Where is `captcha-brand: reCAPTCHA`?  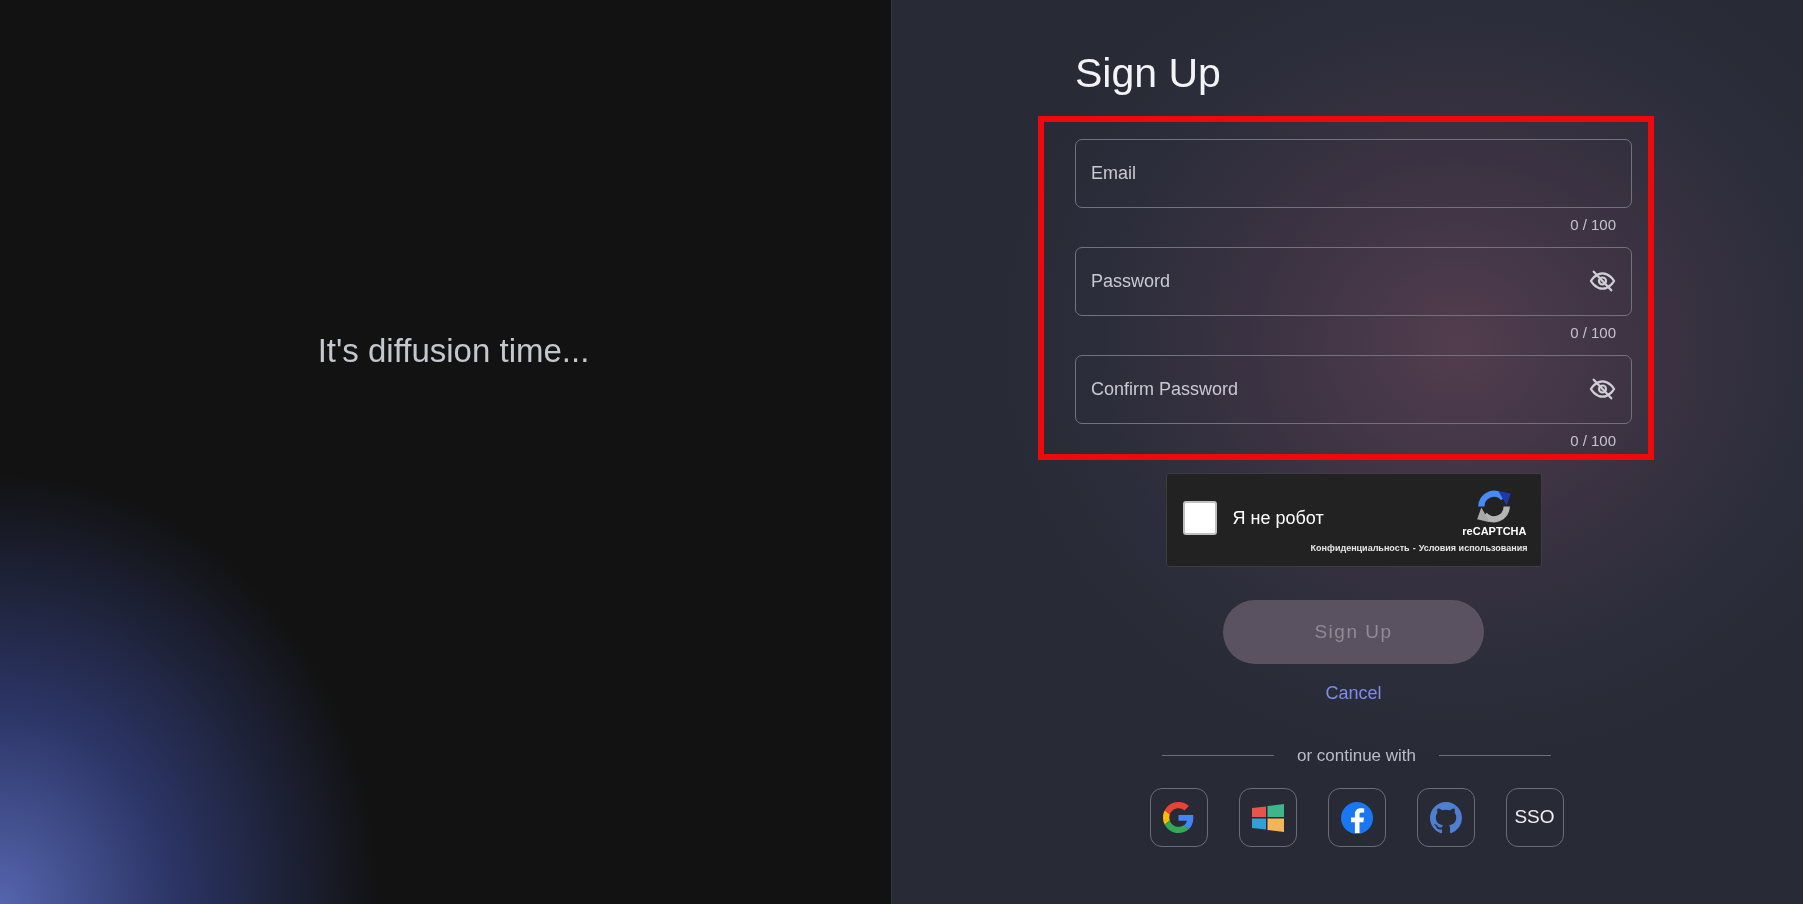 captcha-brand: reCAPTCHA is located at coordinates (1494, 531).